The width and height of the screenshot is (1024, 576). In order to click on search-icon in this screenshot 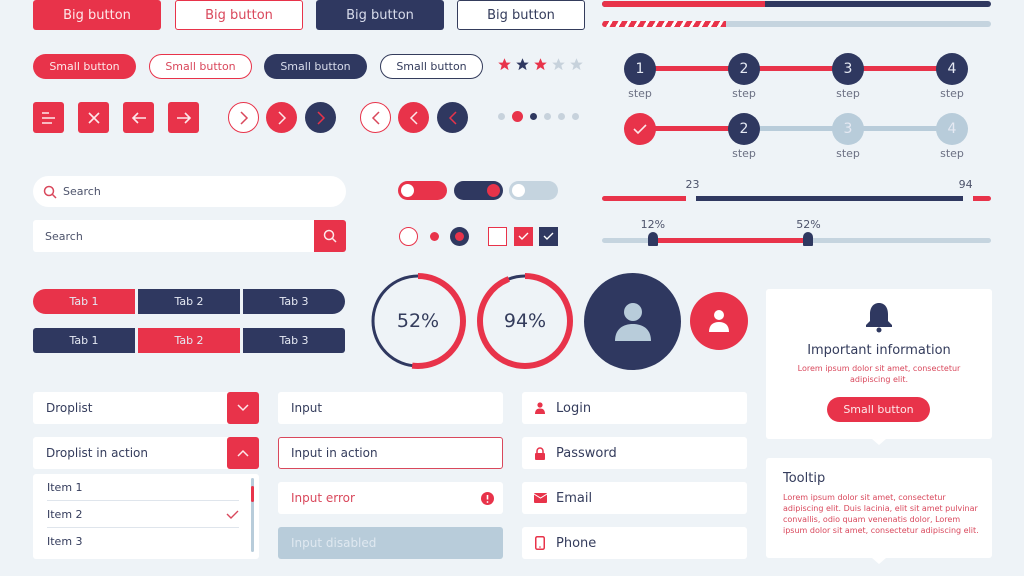, I will do `click(330, 236)`.